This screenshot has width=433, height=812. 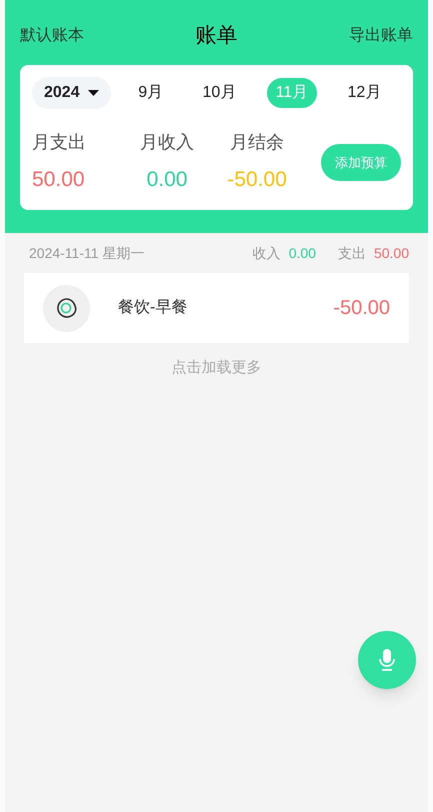 I want to click on microphone-icon, so click(x=387, y=660).